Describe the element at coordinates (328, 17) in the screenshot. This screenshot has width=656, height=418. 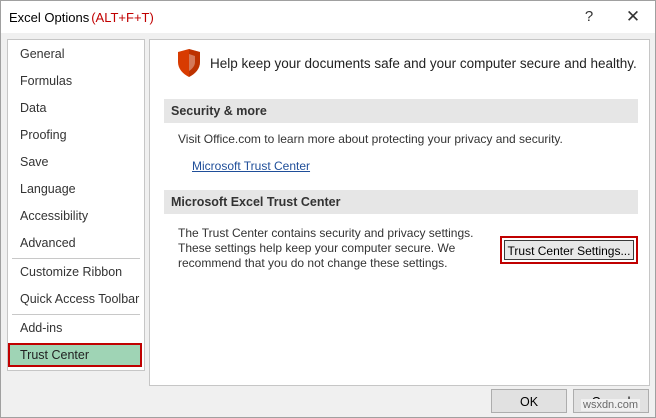
I see `title-bar: Excel Options (ALT+F+T) ? ✕` at that location.